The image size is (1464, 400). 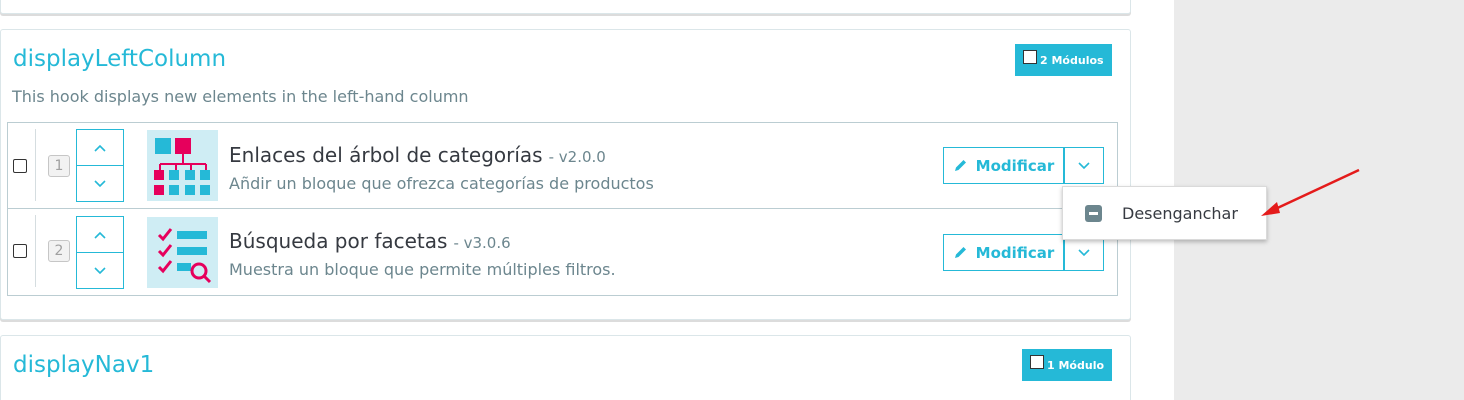 I want to click on actions-dropdown-toggle, so click(x=1084, y=165).